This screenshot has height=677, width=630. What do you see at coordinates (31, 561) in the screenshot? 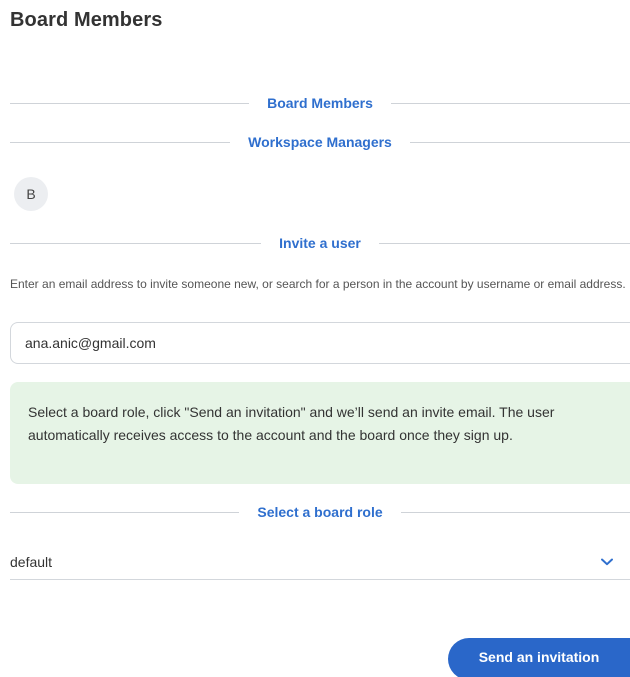
I see `board-role-value: default` at bounding box center [31, 561].